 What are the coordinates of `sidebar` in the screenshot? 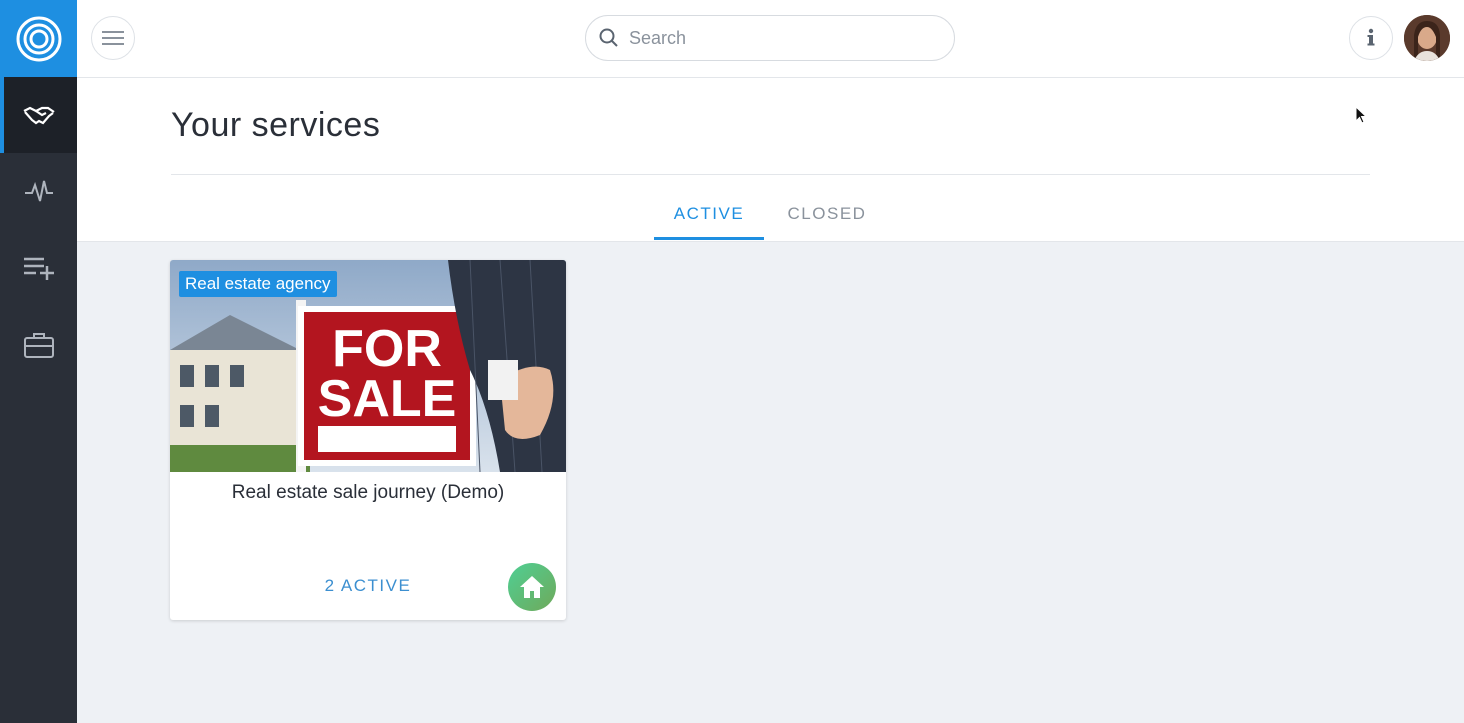 It's located at (38, 361).